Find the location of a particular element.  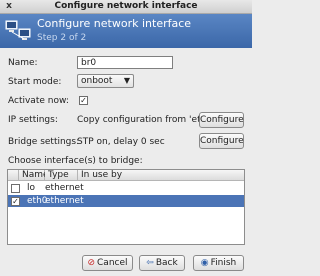

activate-now-label: Activate now: is located at coordinates (38, 101).